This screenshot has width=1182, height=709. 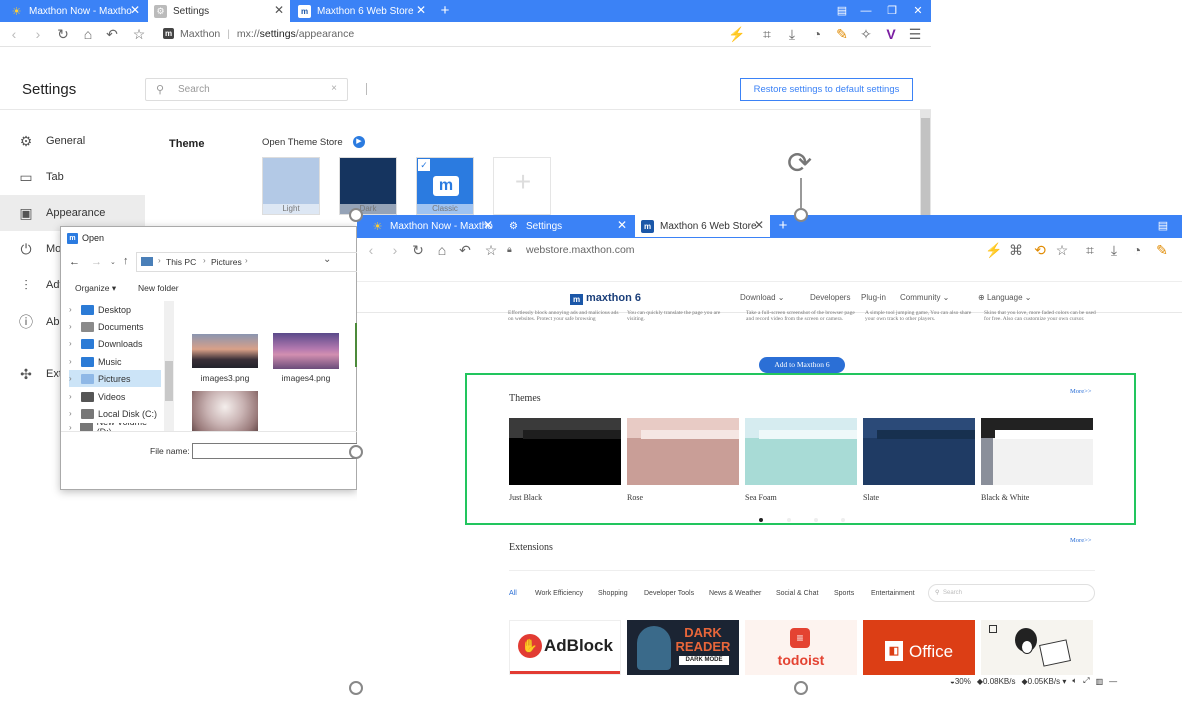 What do you see at coordinates (225, 411) in the screenshot?
I see `file-thumbnail-image` at bounding box center [225, 411].